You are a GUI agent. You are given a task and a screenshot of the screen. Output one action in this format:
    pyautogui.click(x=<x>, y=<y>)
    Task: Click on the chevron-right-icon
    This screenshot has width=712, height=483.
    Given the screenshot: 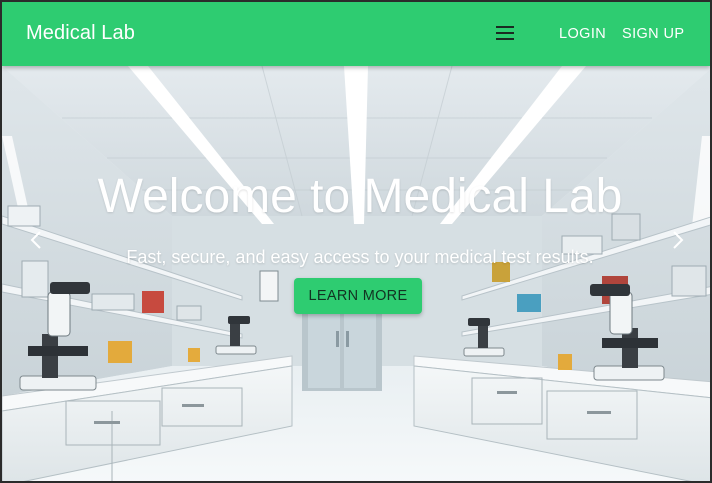 What is the action you would take?
    pyautogui.click(x=677, y=240)
    